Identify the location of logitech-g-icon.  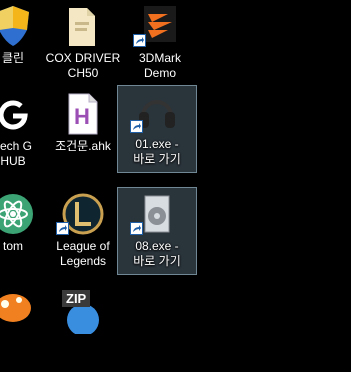
(14, 115).